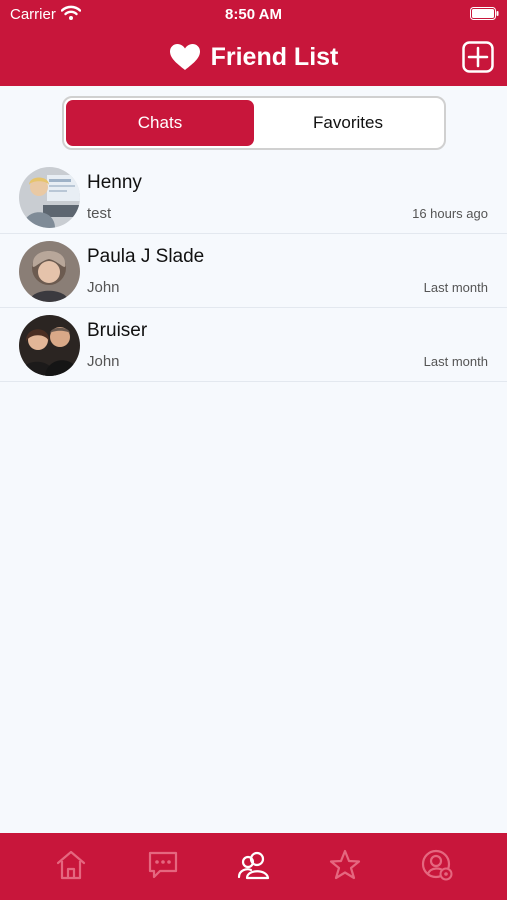  I want to click on bottom-tab-bar, so click(253, 866).